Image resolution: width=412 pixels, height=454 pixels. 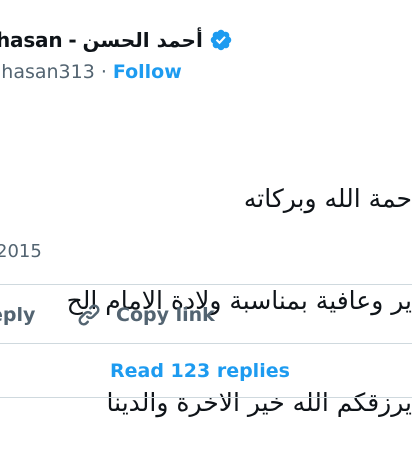 I want to click on author-meta-row: lhasan313 · Follow, so click(x=91, y=72).